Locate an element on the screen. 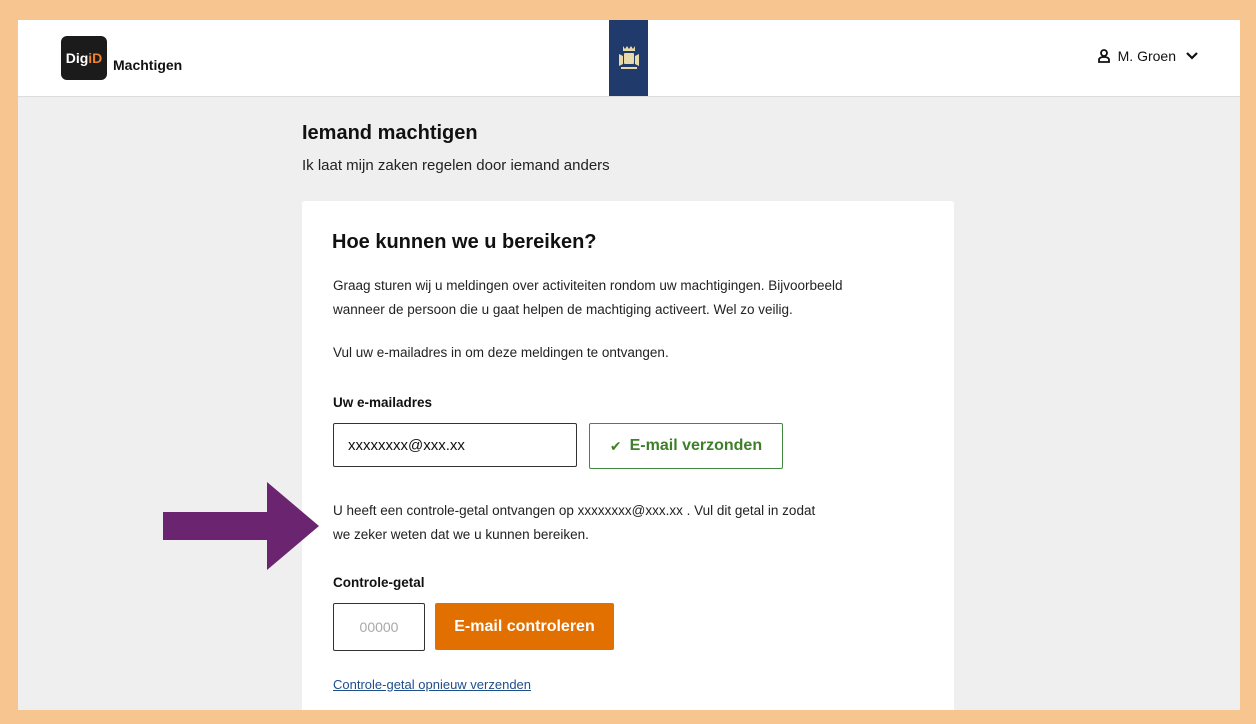 Image resolution: width=1256 pixels, height=724 pixels. resend-code-link: Controle-getal opnieuw verzenden is located at coordinates (432, 684).